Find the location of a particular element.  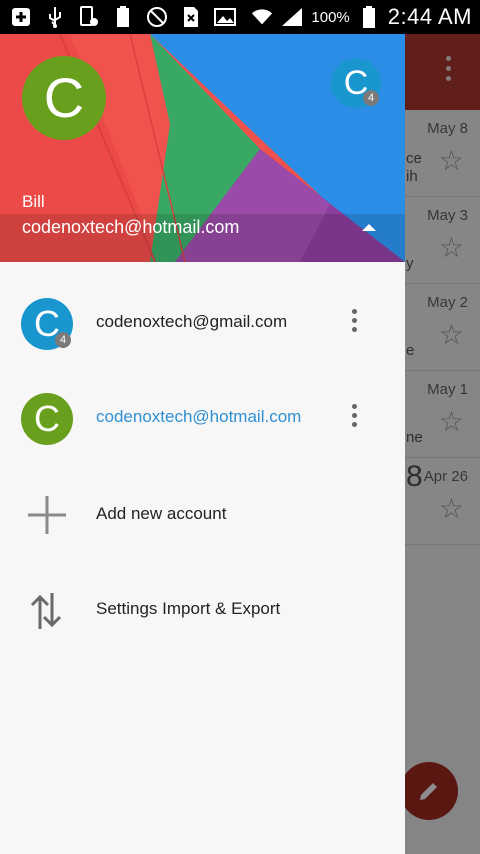

screenshot-icon is located at coordinates (89, 17).